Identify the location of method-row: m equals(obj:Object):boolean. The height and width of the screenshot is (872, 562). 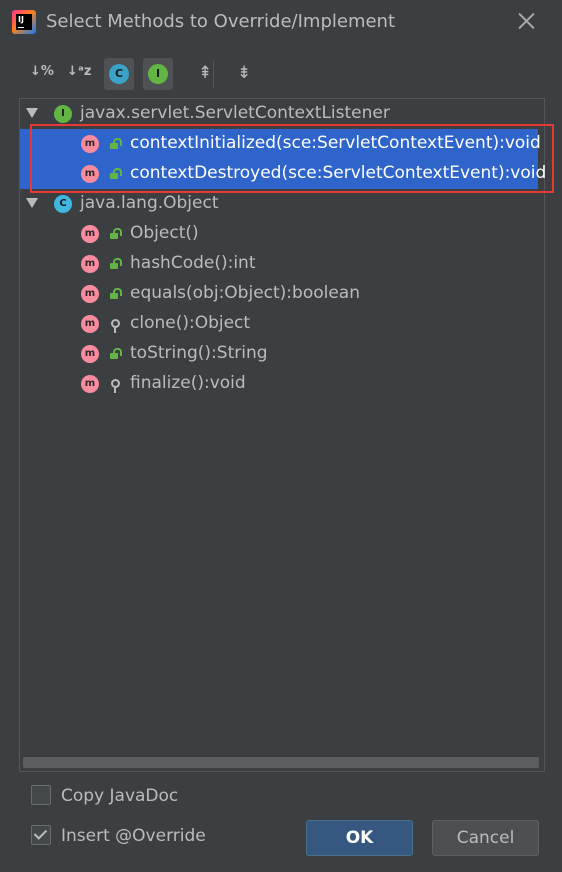
(279, 294).